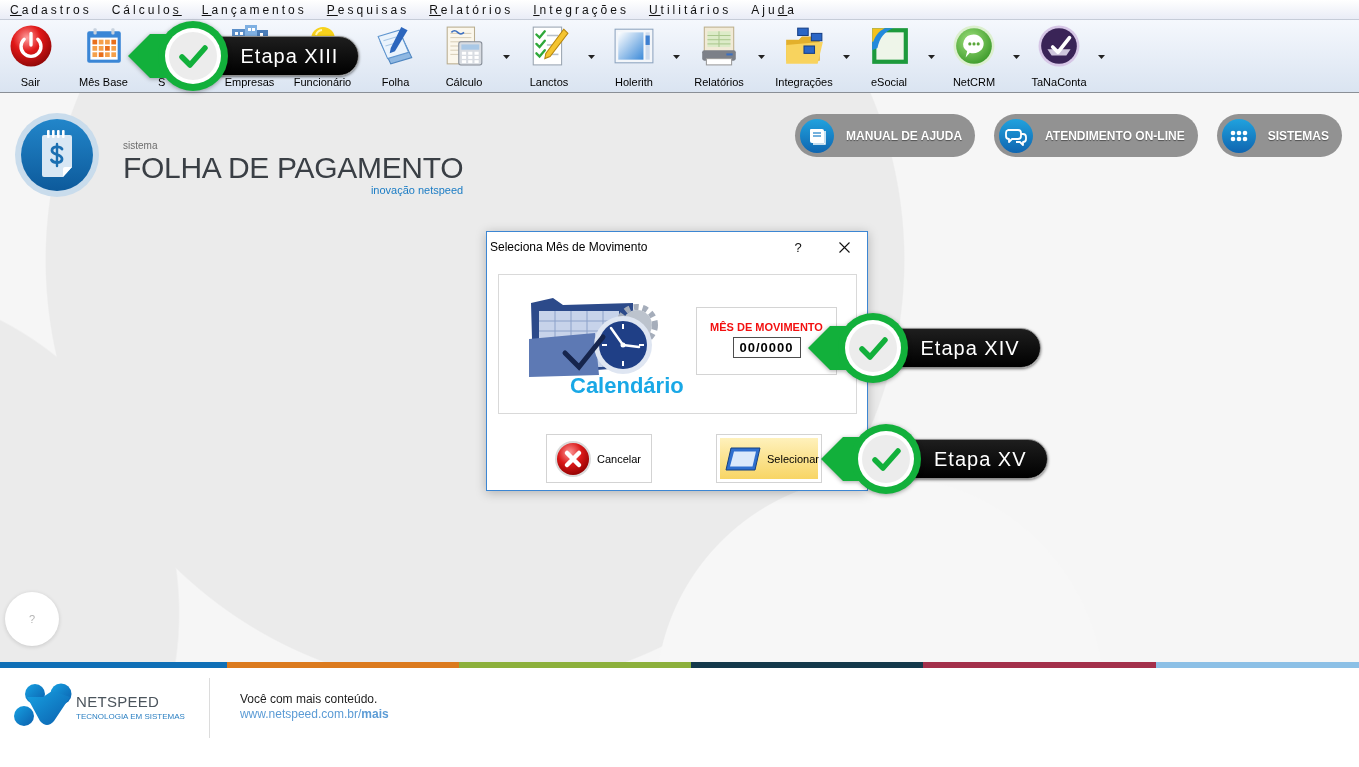  Describe the element at coordinates (471, 9) in the screenshot. I see `menu-item: Relatórios` at that location.